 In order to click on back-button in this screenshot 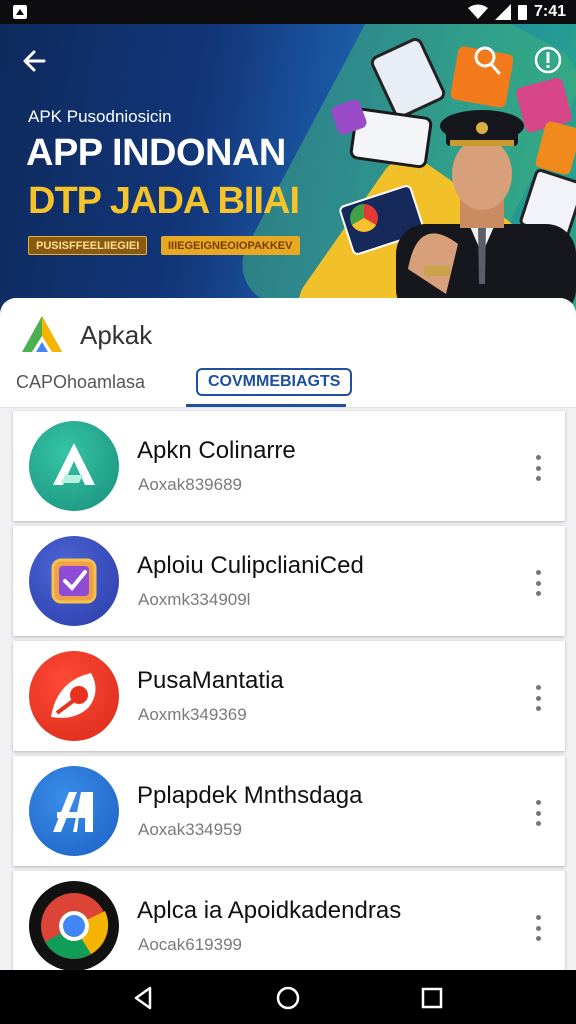, I will do `click(35, 61)`.